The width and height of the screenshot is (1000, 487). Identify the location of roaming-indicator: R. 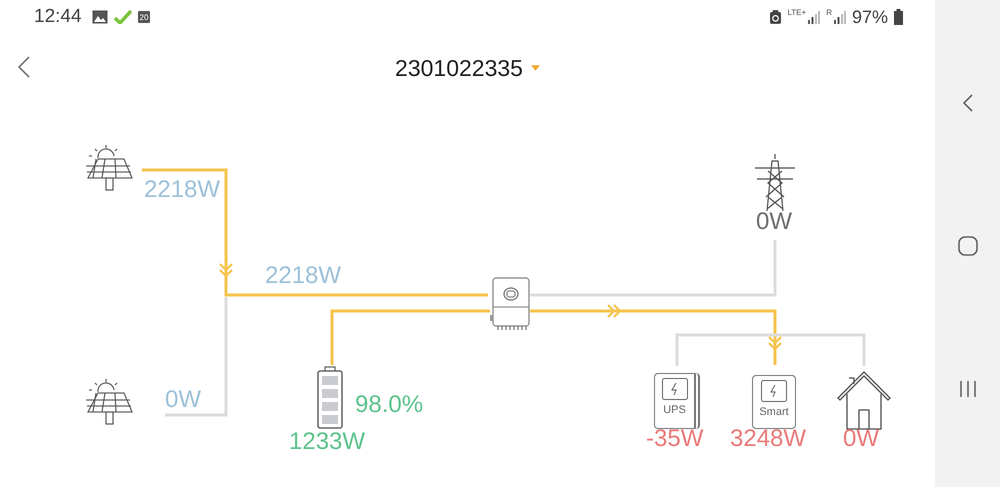
(829, 12).